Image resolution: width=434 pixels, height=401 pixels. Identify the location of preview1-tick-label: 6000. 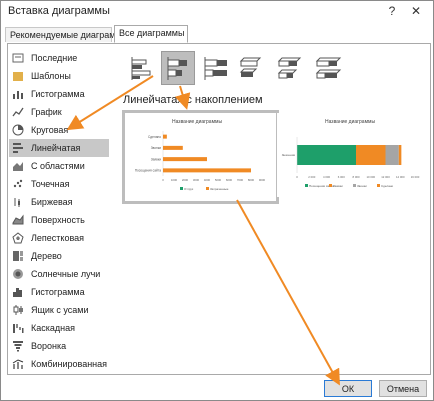
(229, 180).